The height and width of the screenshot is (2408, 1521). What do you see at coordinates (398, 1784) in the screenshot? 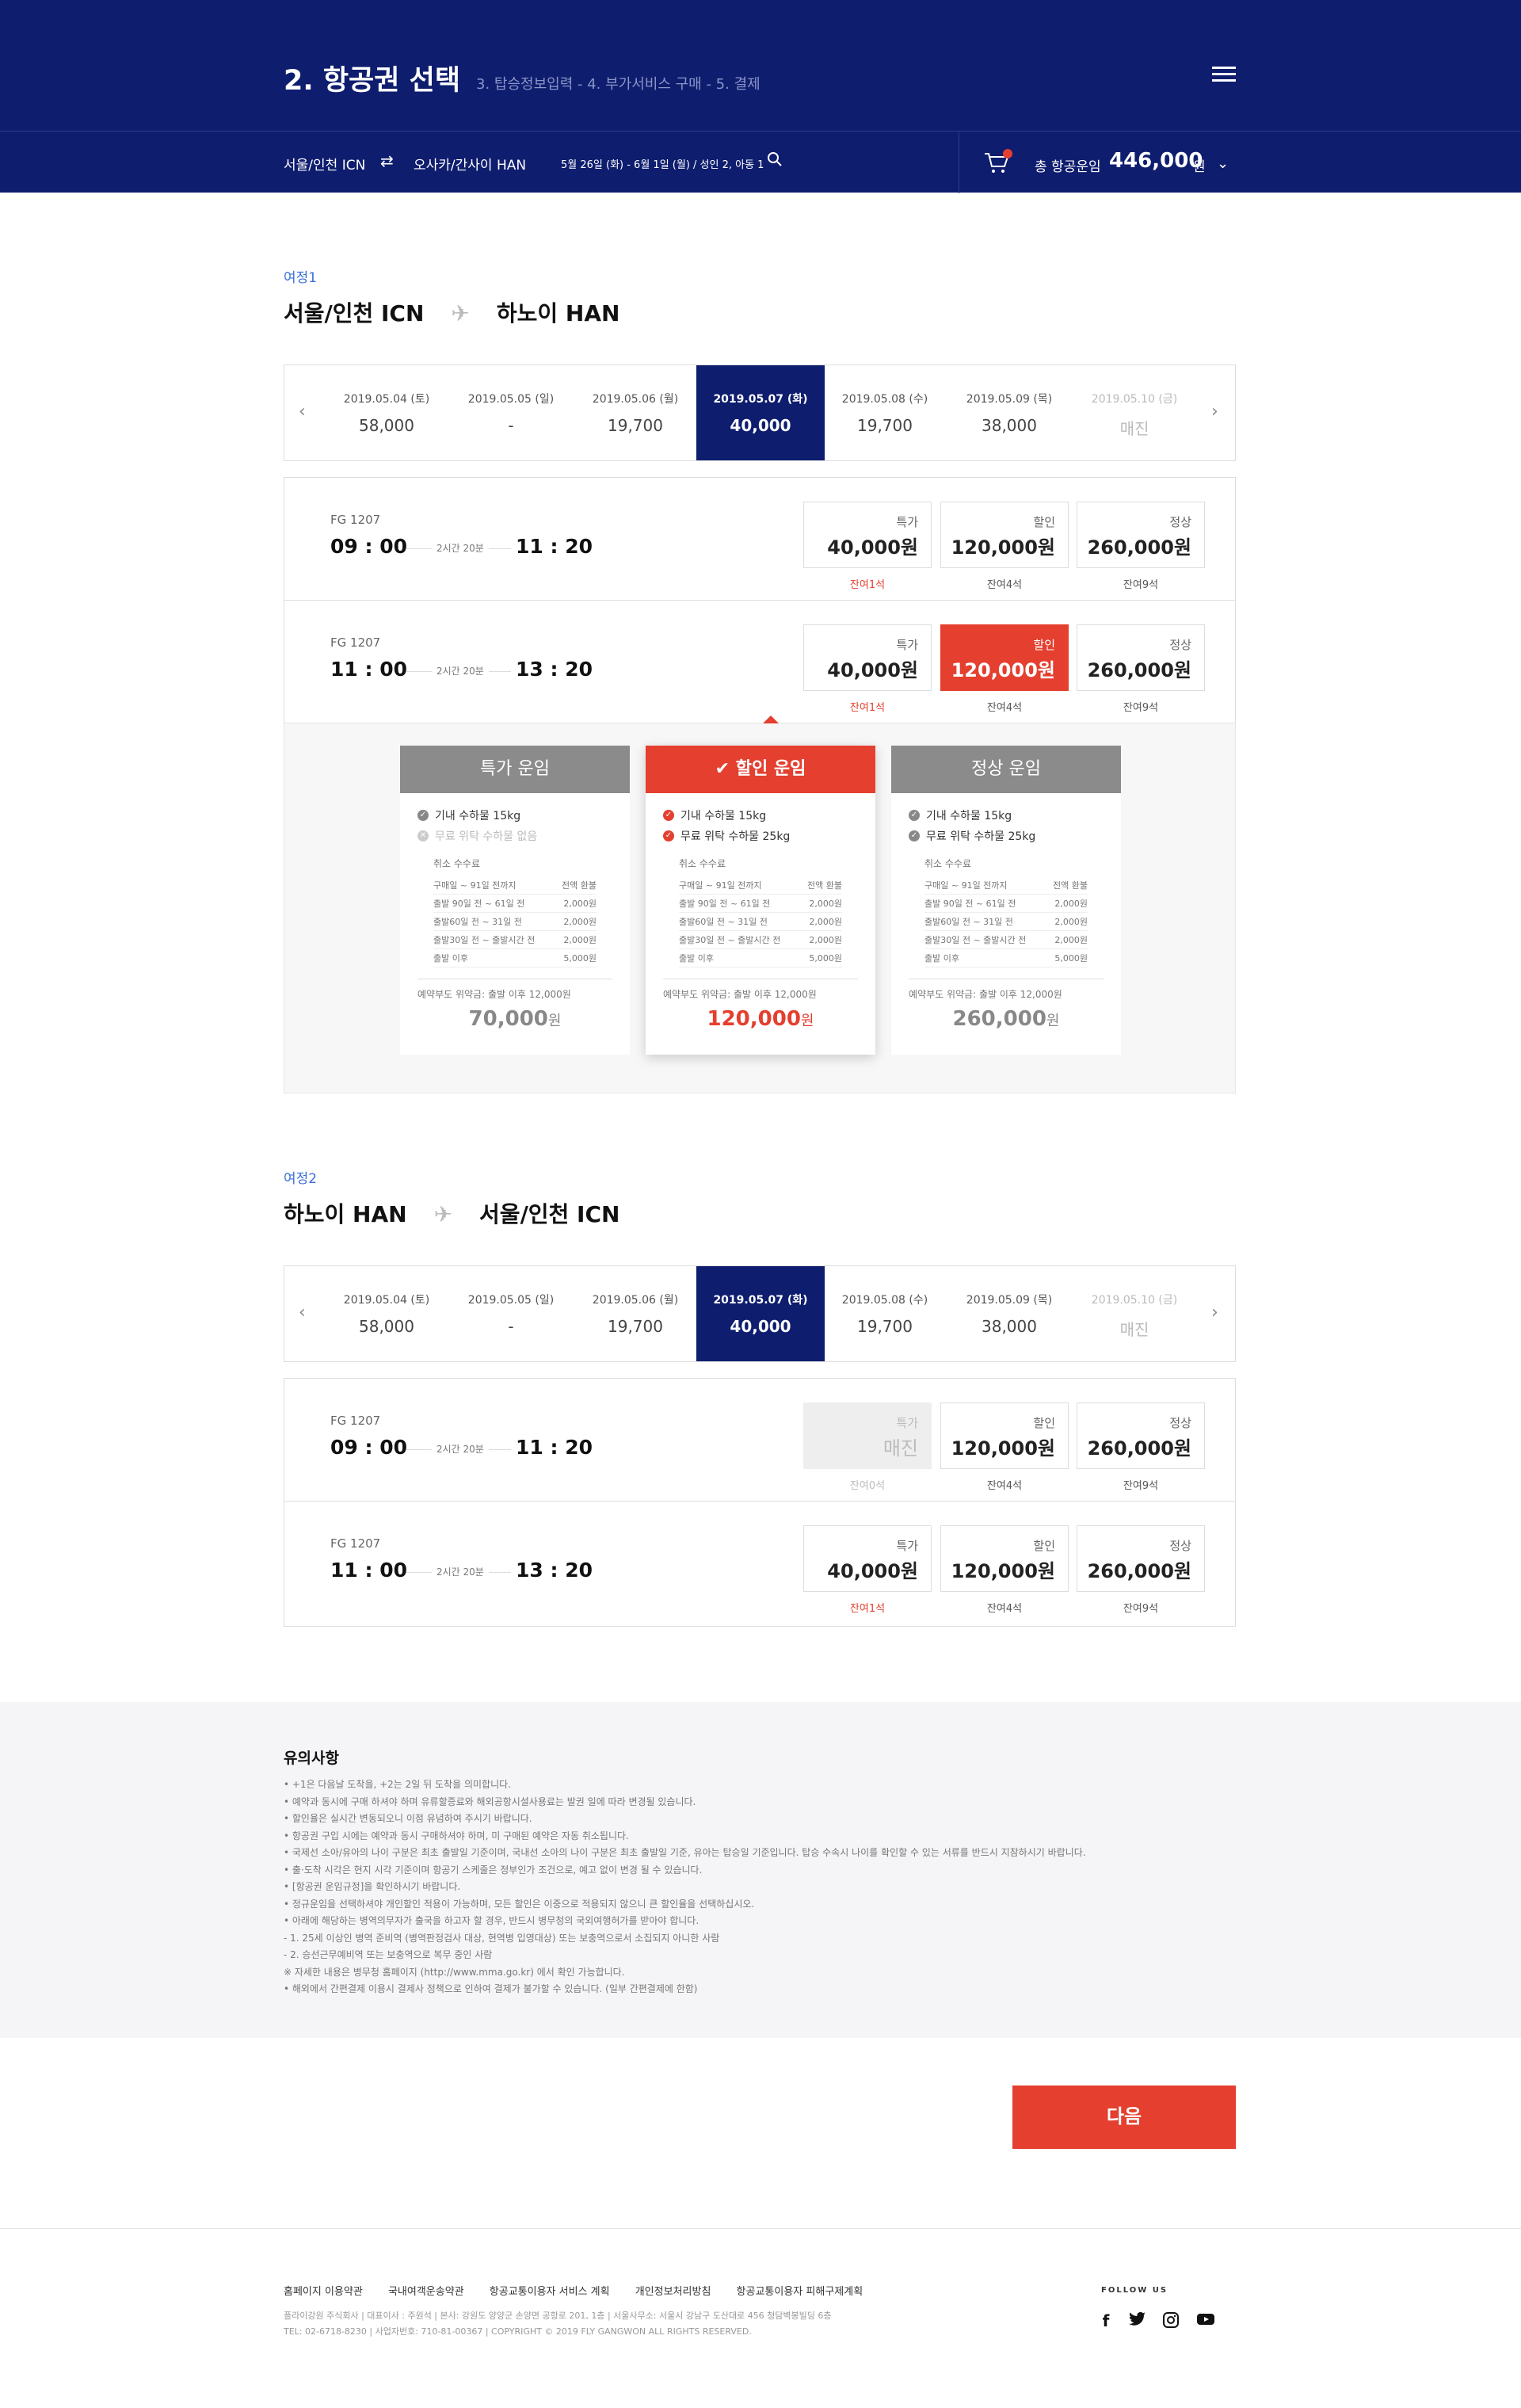
I see `notice-item: • +1은 다음날 도착을, +2는 2일 뒤 도착을 의미합니다.` at bounding box center [398, 1784].